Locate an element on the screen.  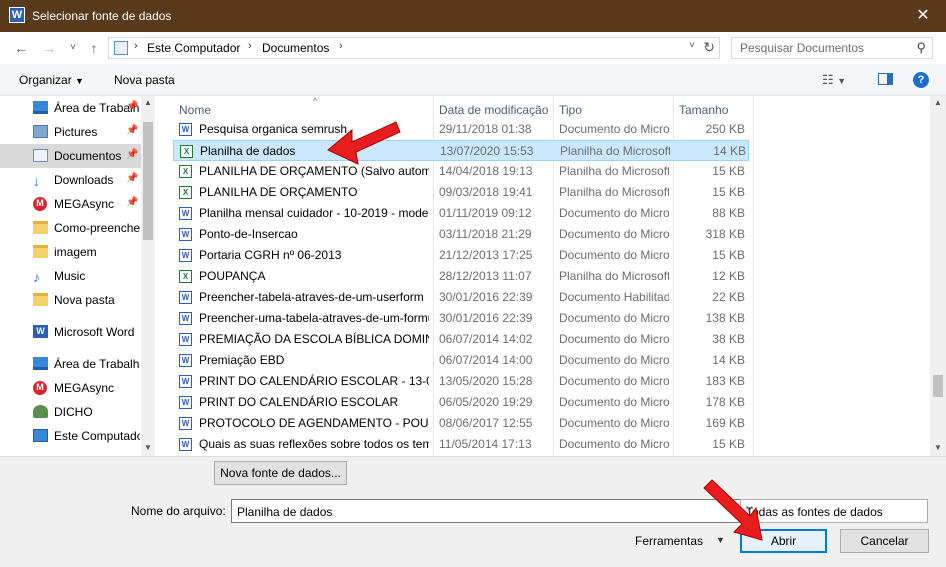
sidebar-item-label: MEGAsync is located at coordinates (84, 388).